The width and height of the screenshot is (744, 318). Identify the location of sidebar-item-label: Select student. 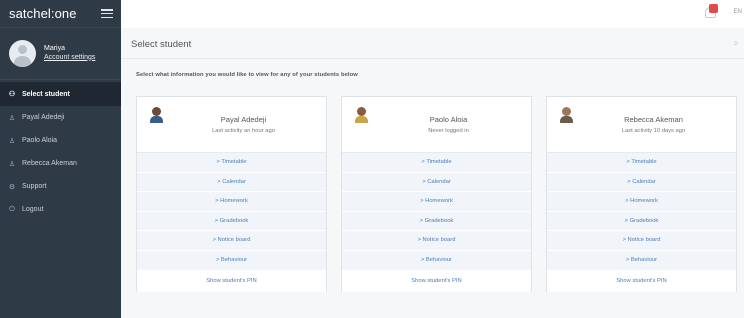
(46, 94).